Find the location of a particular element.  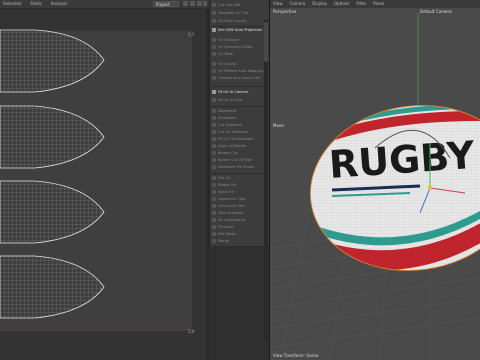

tool-label: Cut UVs Edit is located at coordinates (229, 5).